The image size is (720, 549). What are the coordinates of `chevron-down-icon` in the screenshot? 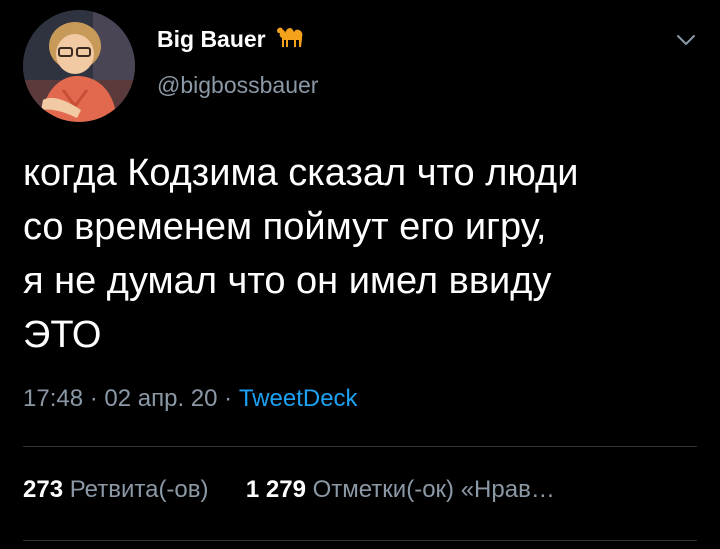 It's located at (686, 40).